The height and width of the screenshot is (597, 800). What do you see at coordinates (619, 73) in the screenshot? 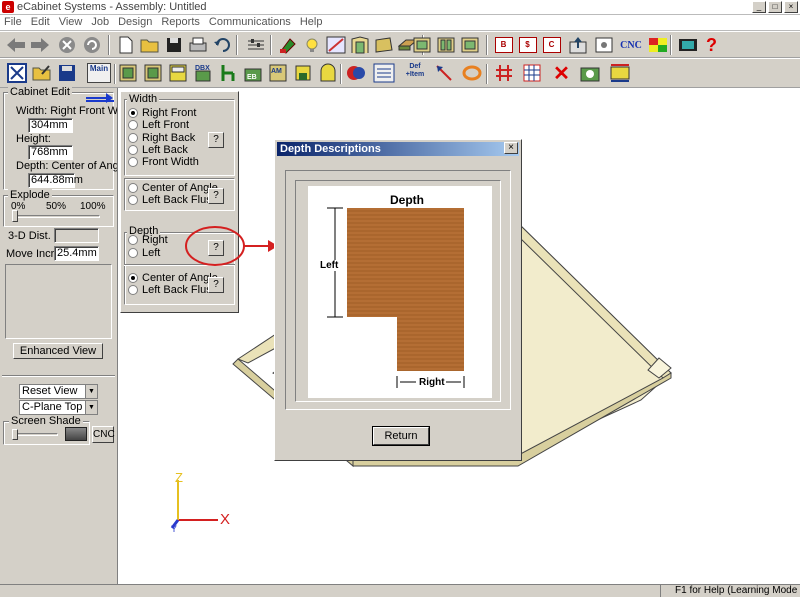
I see `dimension-icon` at bounding box center [619, 73].